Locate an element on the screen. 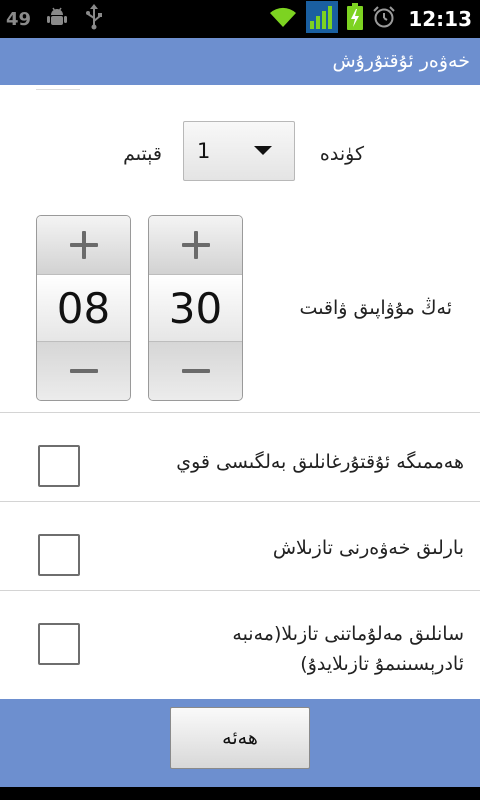  ok-button: ھەئە is located at coordinates (240, 738).